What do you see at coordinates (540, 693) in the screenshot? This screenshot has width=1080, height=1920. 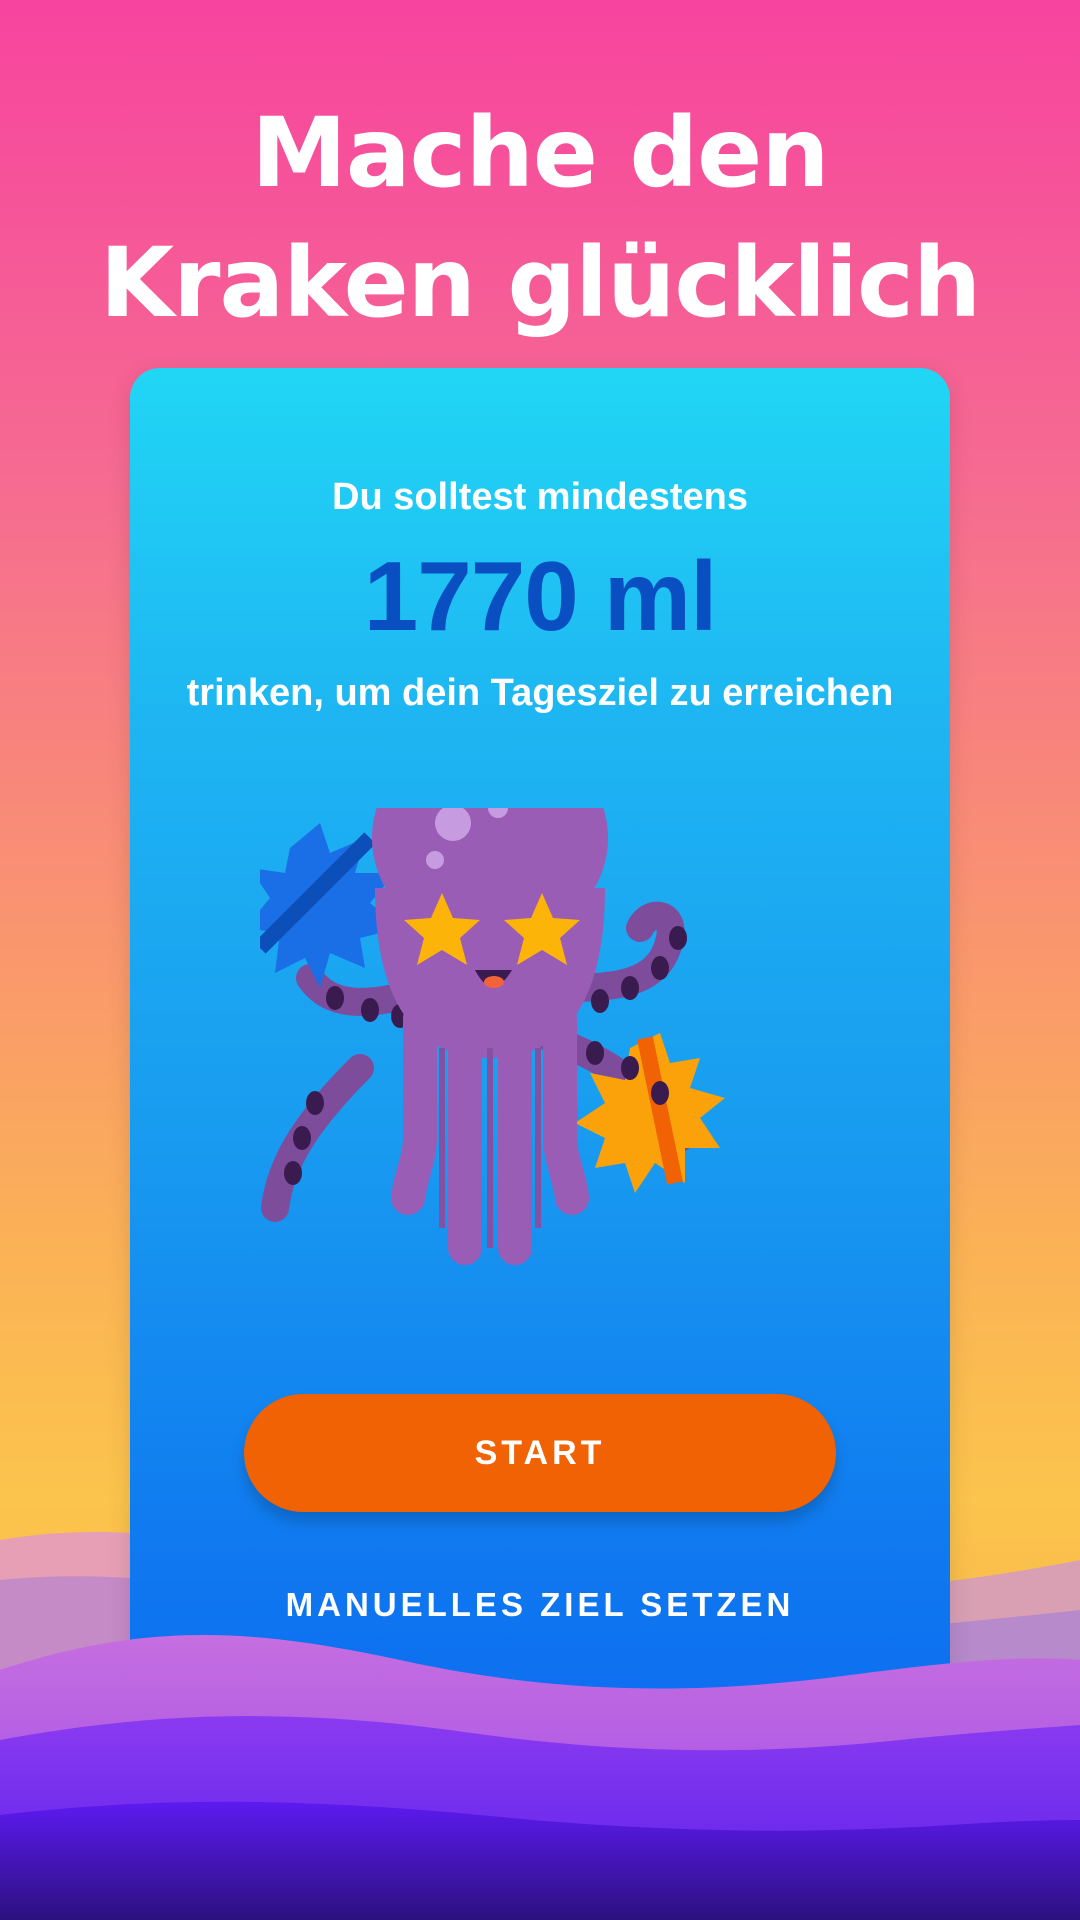 I see `goal-outro-text: trinken, um dein Tagesziel zu erreichen` at bounding box center [540, 693].